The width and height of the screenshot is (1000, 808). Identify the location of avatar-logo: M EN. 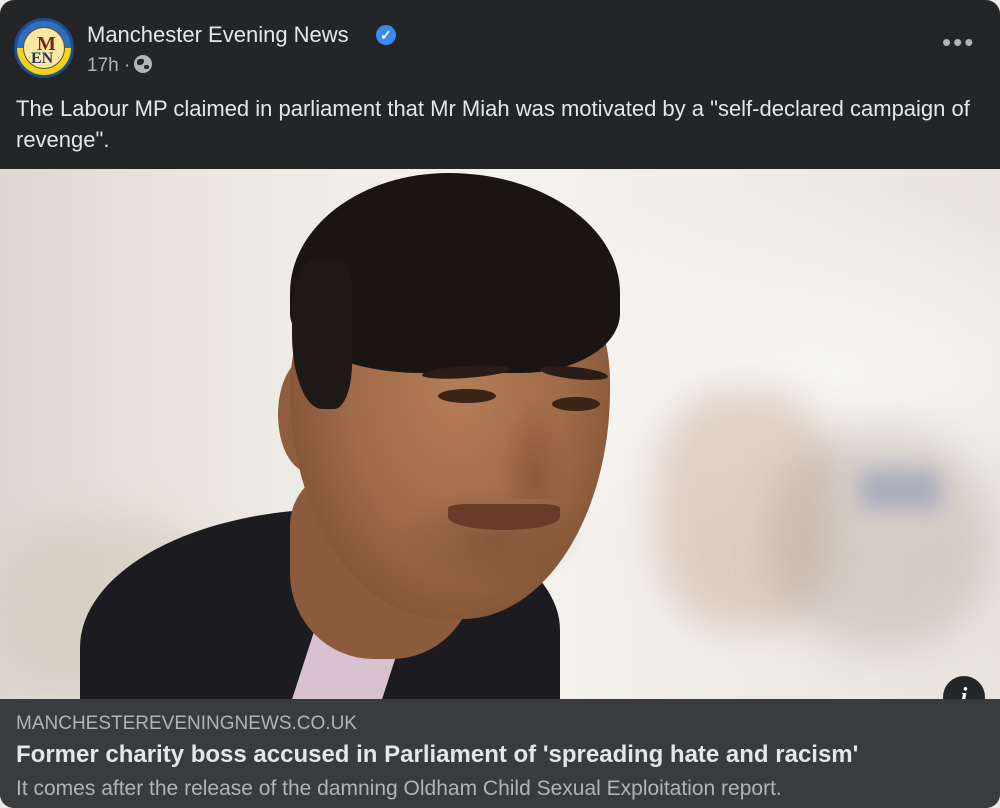
(44, 48).